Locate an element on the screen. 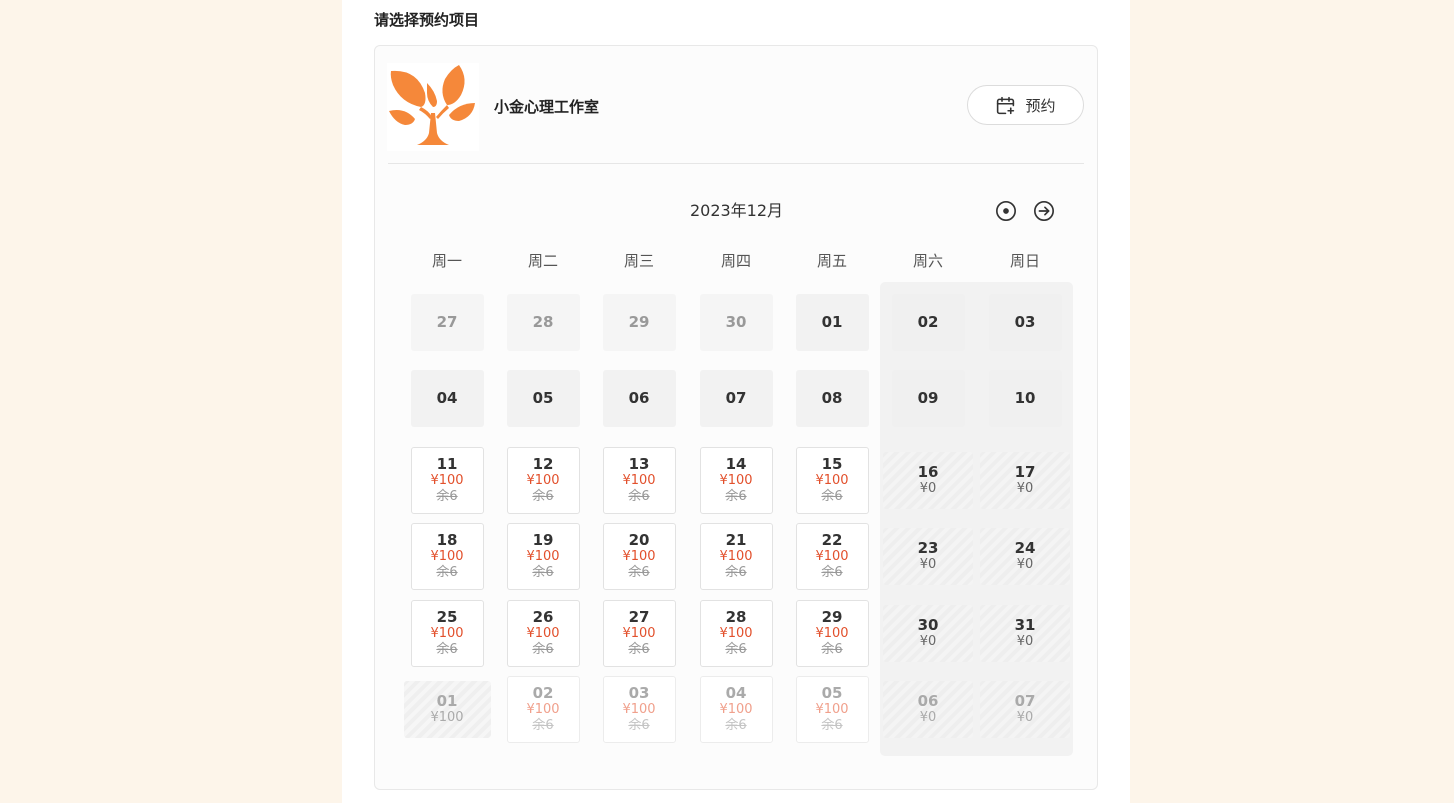 This screenshot has height=803, width=1454. calendar-day-cell: 09 is located at coordinates (928, 398).